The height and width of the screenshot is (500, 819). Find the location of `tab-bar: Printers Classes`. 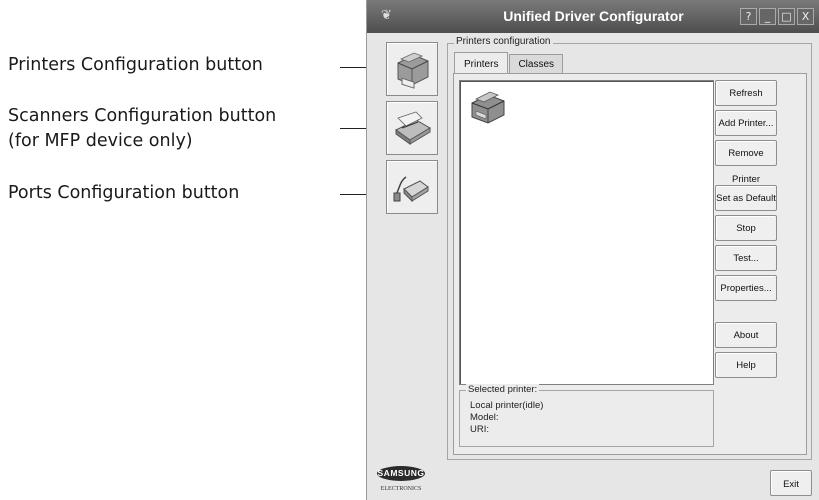

tab-bar: Printers Classes is located at coordinates (509, 63).